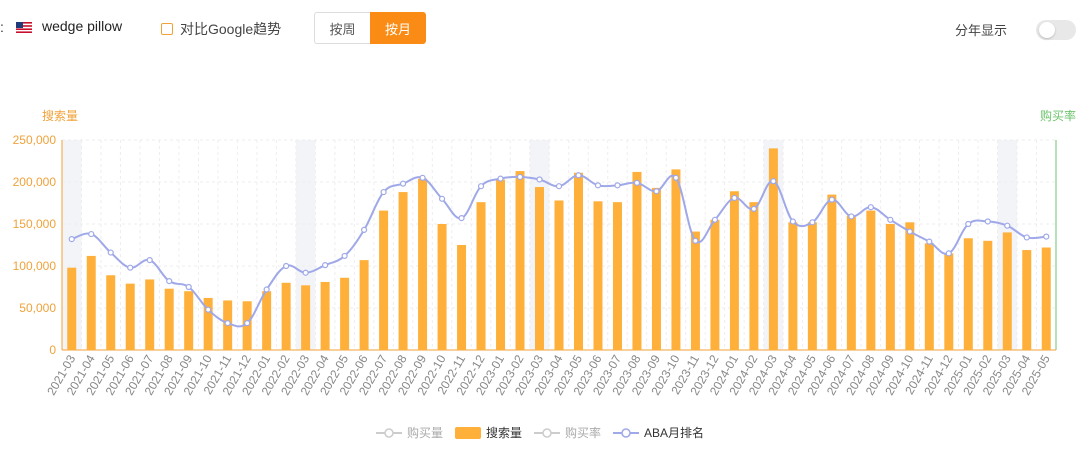  I want to click on y-tick-label: 200,000, so click(35, 182).